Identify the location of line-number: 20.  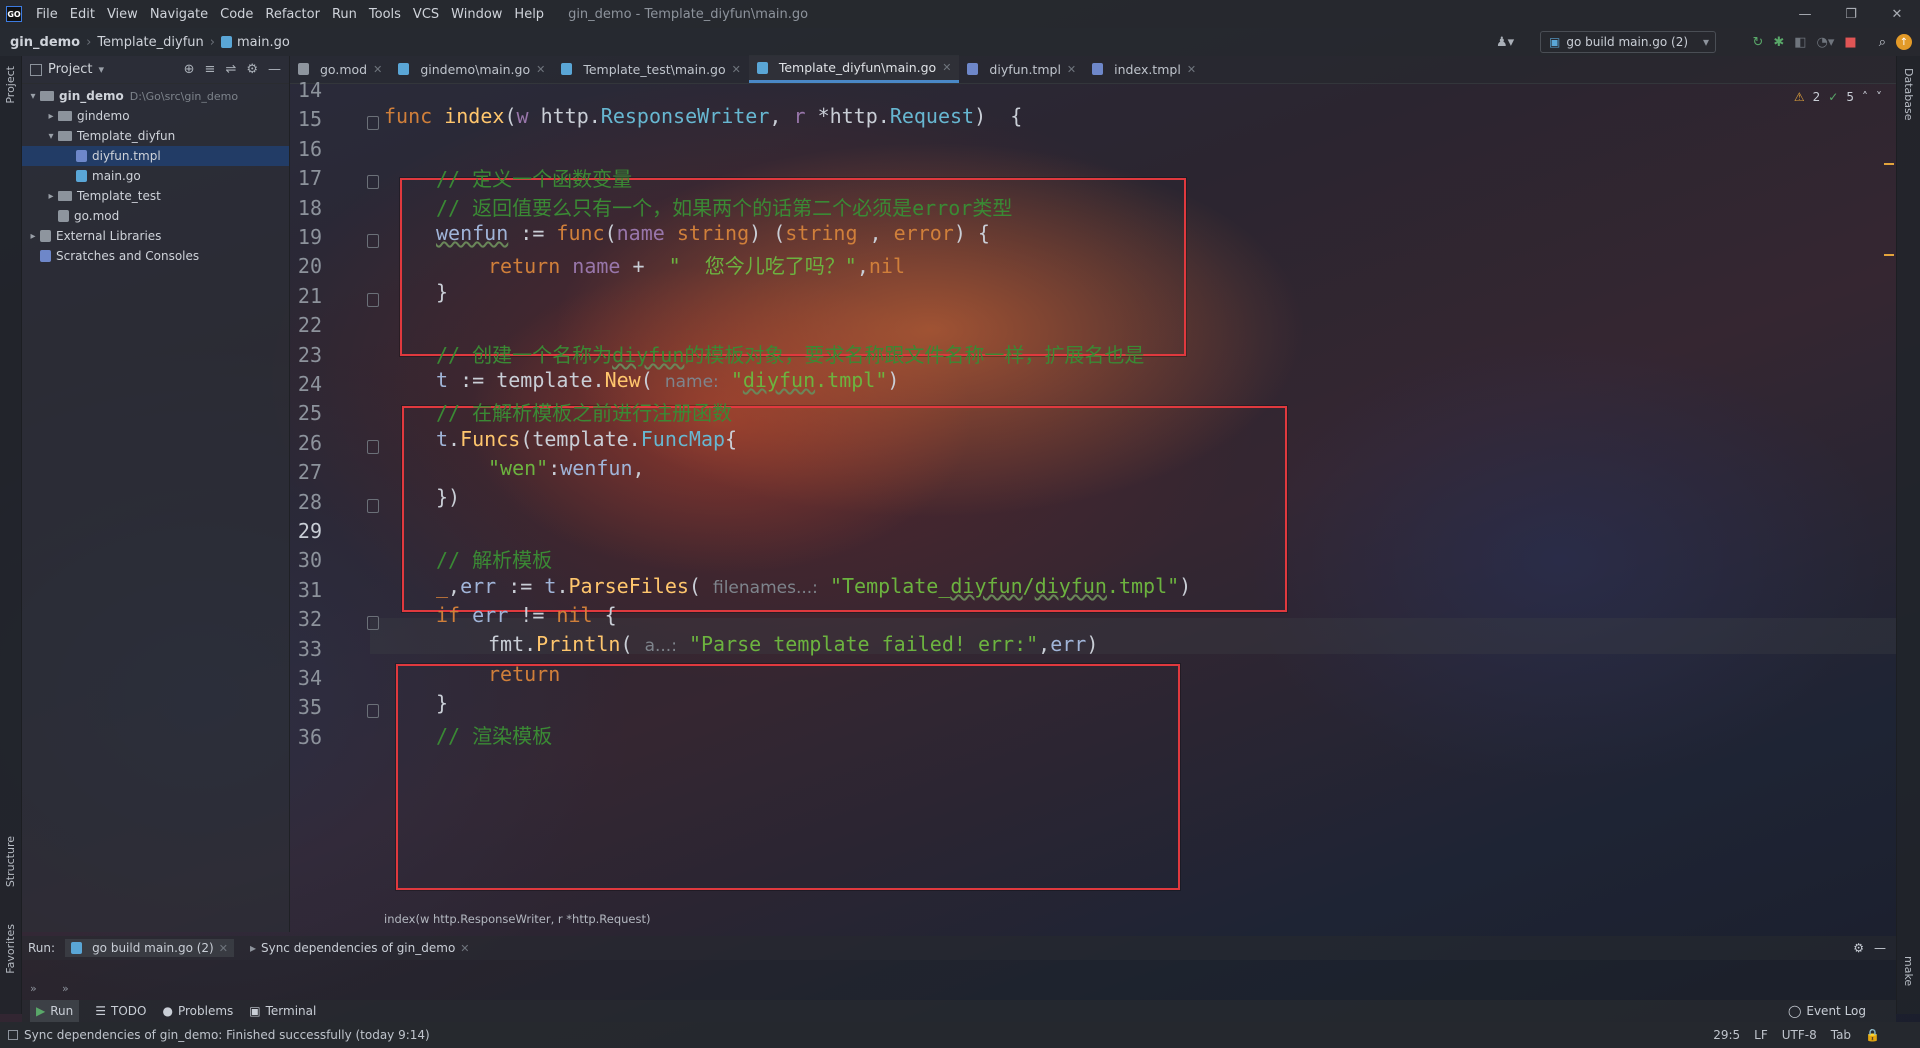
(306, 266).